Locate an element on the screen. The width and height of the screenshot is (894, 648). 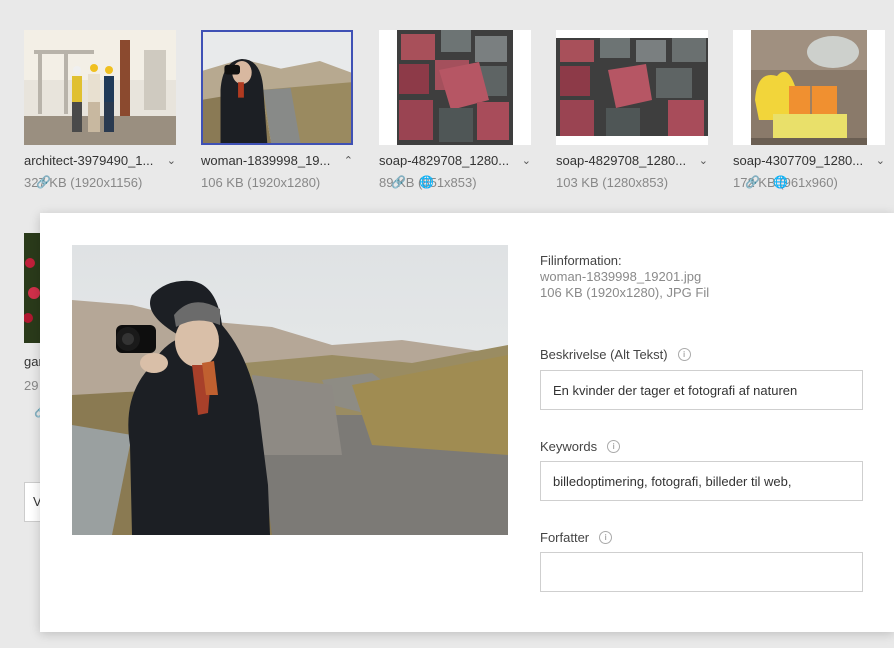
media-tile: soap-4829708_1280... ⌄ 103 KB (1280x853) is located at coordinates (632, 110).